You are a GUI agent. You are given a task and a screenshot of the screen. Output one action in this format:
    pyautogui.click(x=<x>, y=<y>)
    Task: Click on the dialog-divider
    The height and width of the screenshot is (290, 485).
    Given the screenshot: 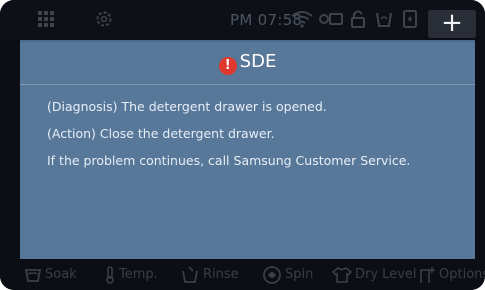 What is the action you would take?
    pyautogui.click(x=247, y=84)
    